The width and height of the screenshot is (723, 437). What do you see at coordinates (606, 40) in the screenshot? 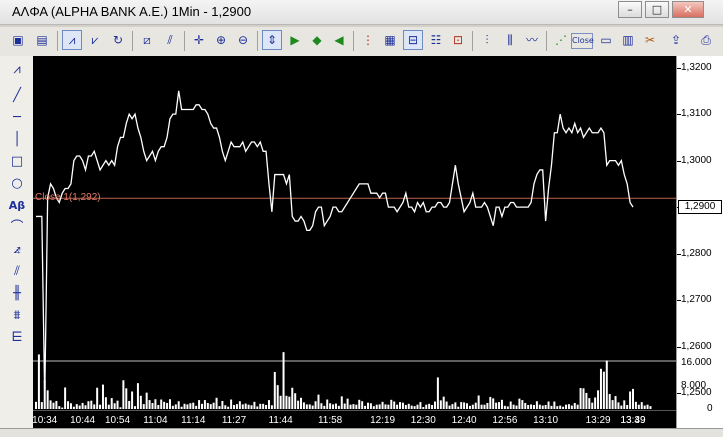
I see `window-icon: ▭` at bounding box center [606, 40].